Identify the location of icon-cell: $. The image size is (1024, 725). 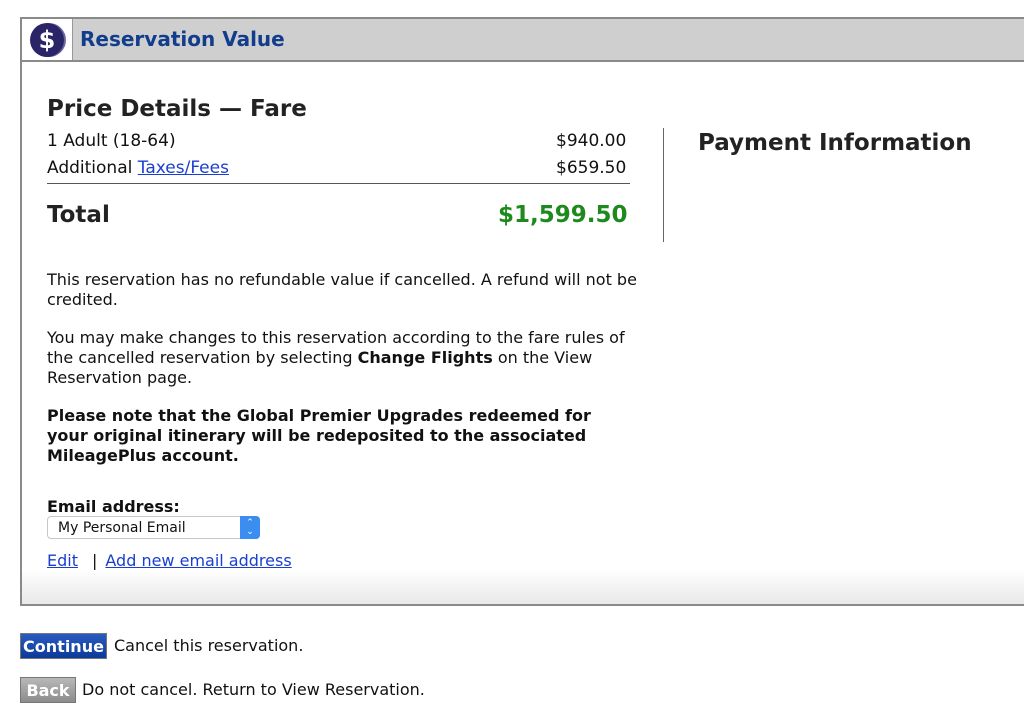
(47, 39).